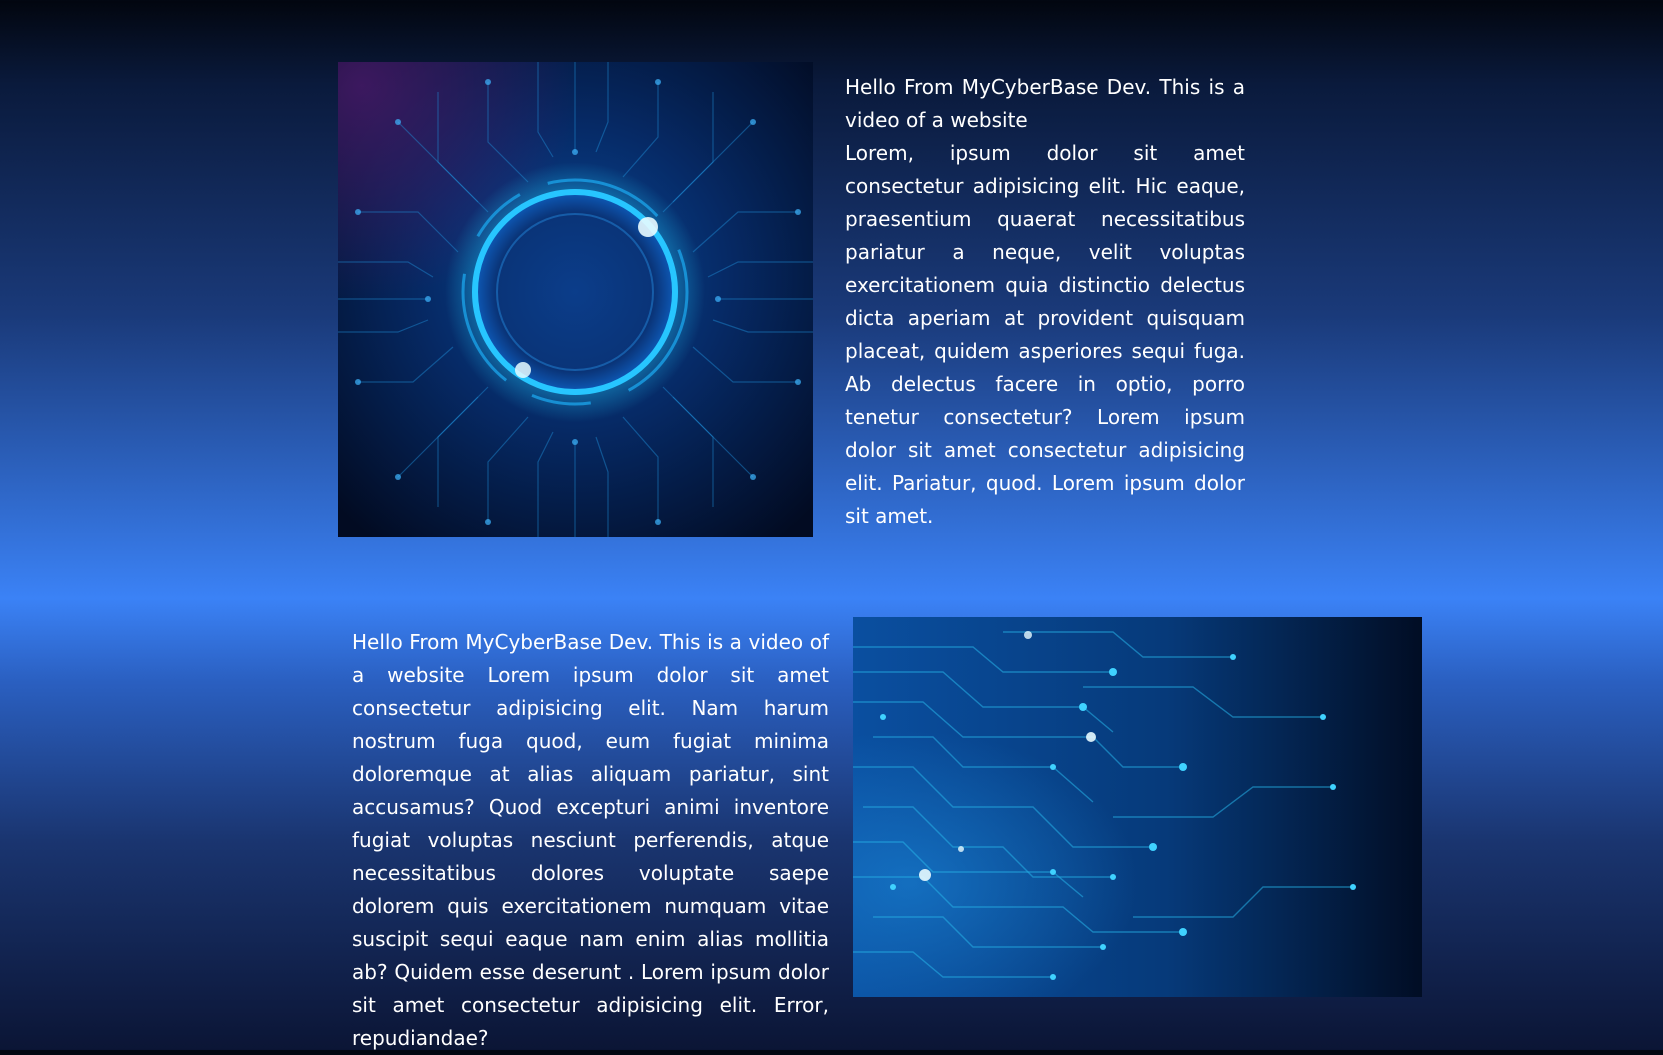 This screenshot has width=1663, height=1055. Describe the element at coordinates (575, 299) in the screenshot. I see `circuit-circle-image` at that location.